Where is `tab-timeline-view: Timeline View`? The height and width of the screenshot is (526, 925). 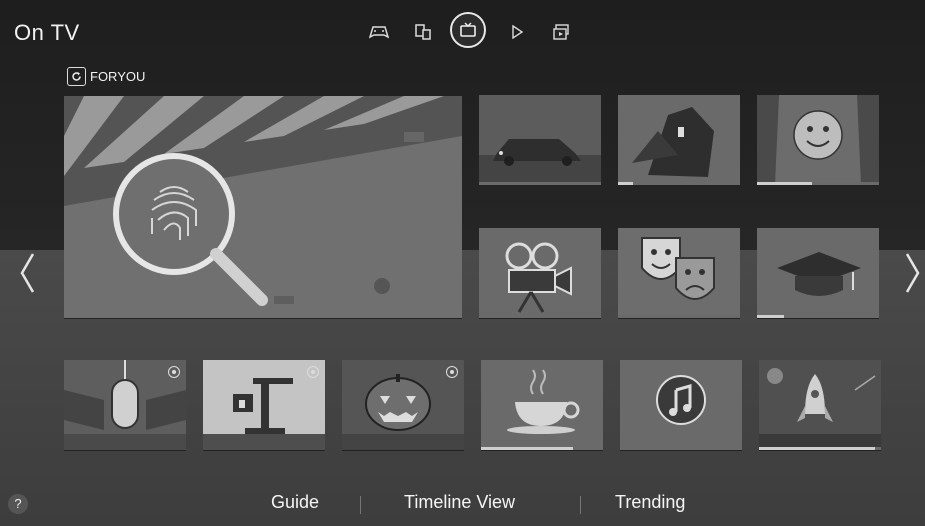
tab-timeline-view: Timeline View is located at coordinates (459, 502).